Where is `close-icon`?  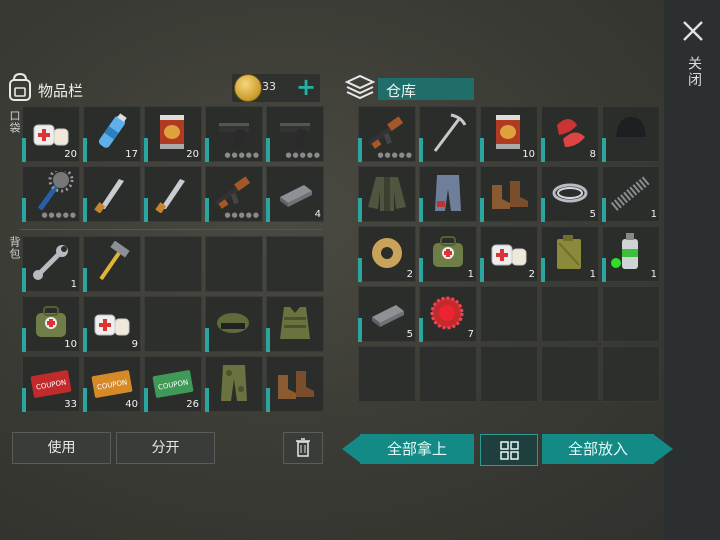
close-icon is located at coordinates (693, 31).